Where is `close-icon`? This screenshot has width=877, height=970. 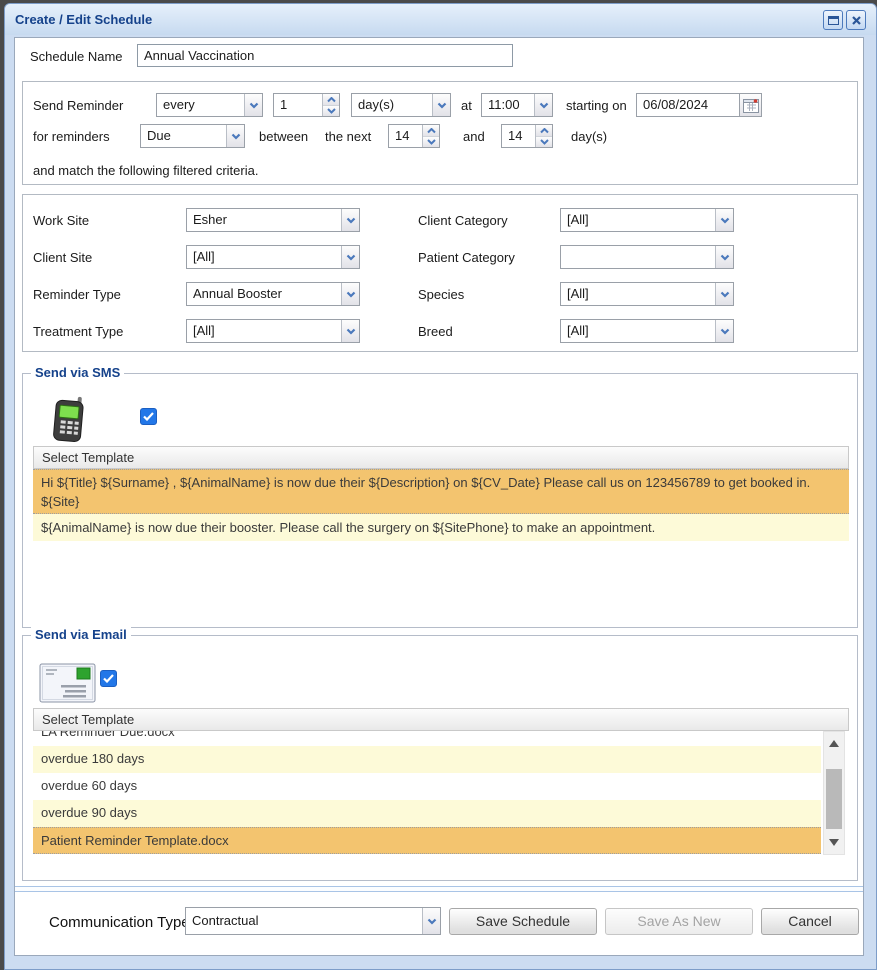 close-icon is located at coordinates (856, 20).